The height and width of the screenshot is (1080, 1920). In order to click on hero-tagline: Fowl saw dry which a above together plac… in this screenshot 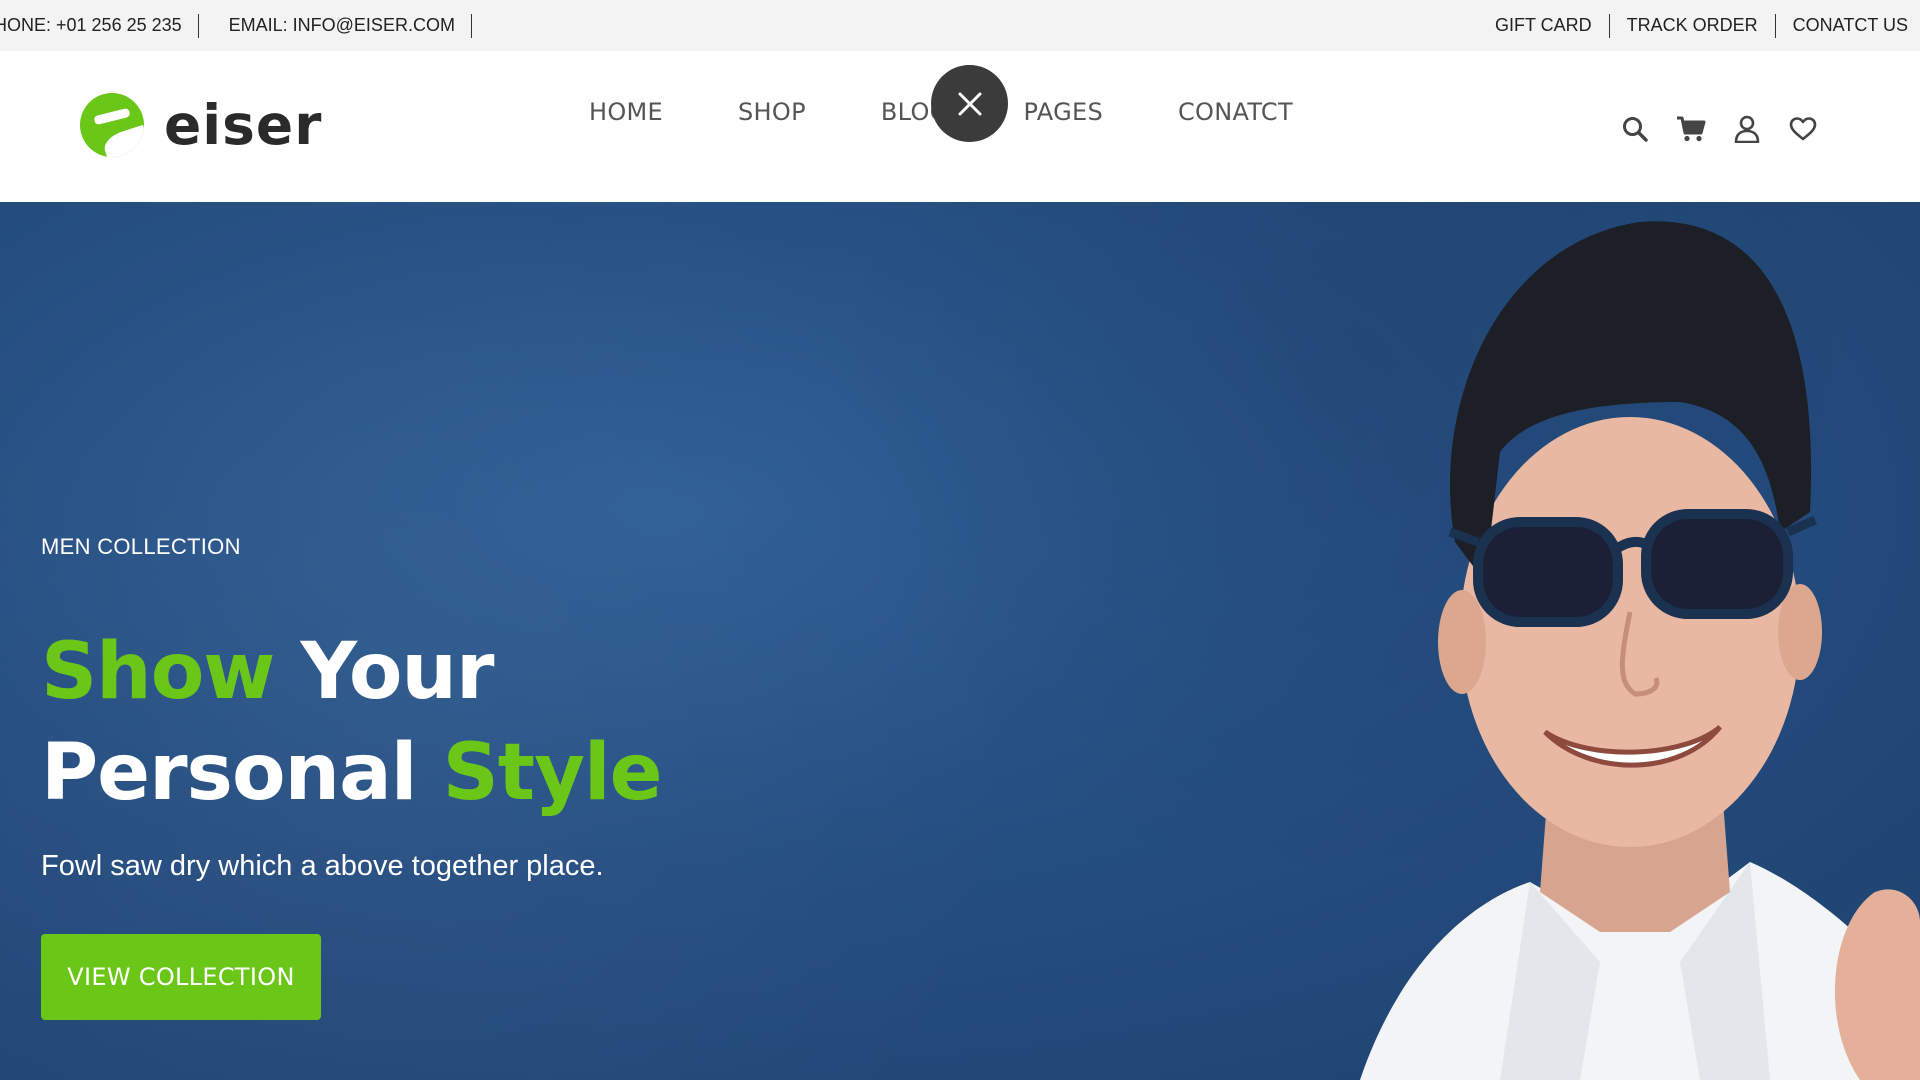, I will do `click(322, 866)`.